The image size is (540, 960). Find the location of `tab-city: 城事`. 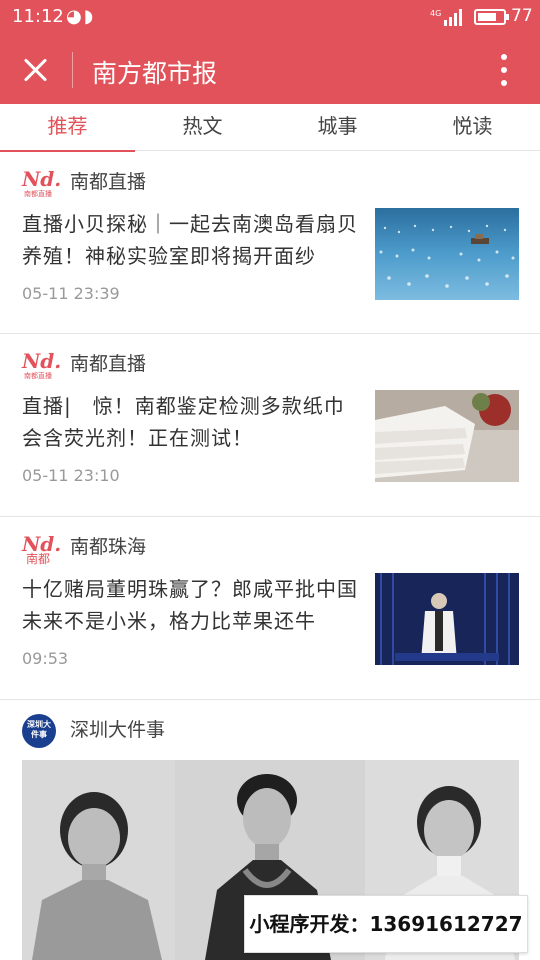

tab-city: 城事 is located at coordinates (337, 127).